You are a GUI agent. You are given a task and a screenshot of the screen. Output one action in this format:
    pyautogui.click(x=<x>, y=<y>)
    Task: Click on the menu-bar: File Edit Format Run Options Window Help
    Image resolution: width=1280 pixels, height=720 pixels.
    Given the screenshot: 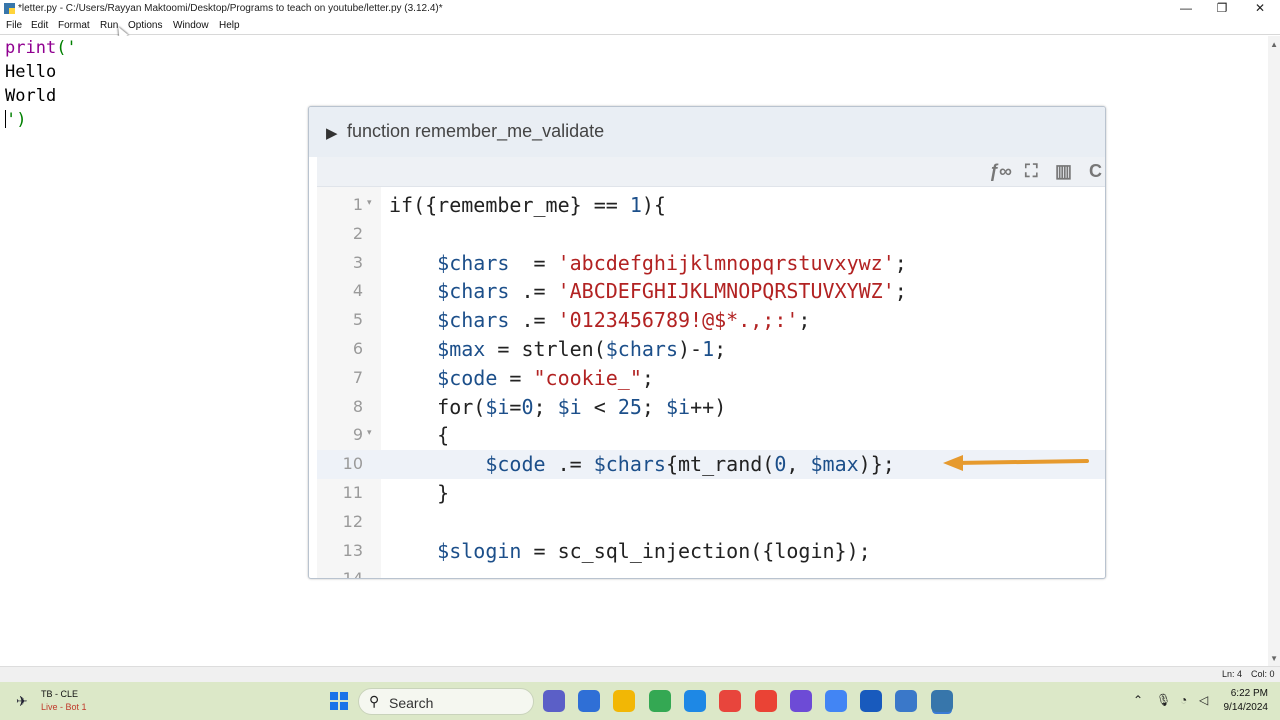 What is the action you would take?
    pyautogui.click(x=640, y=26)
    